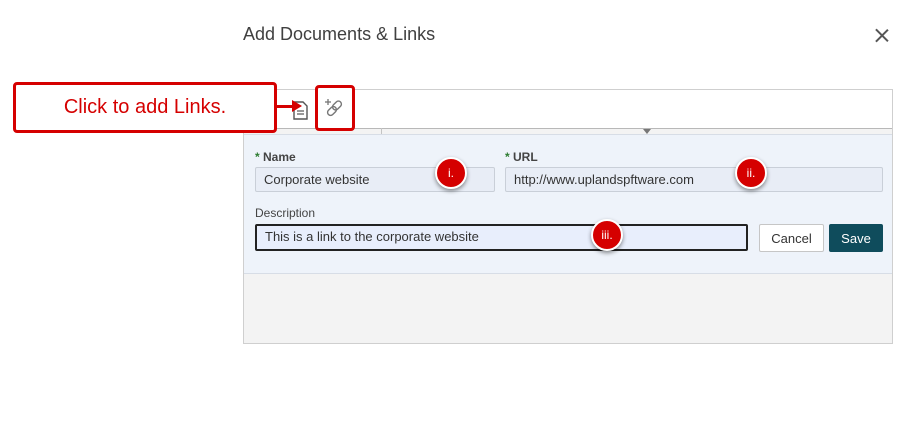 Image resolution: width=920 pixels, height=421 pixels. Describe the element at coordinates (297, 106) in the screenshot. I see `callout-arrow-head` at that location.